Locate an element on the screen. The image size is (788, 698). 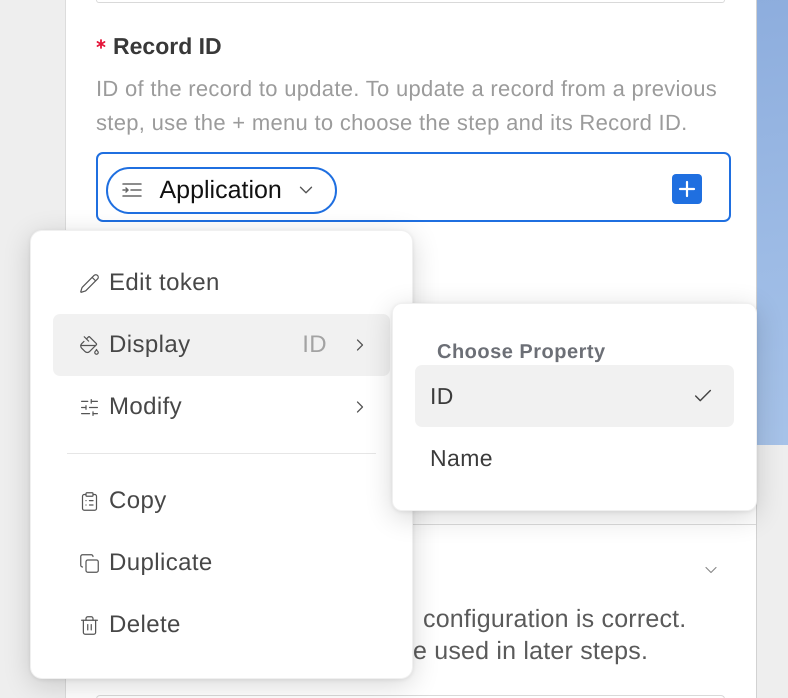
description-text: e used in later steps. is located at coordinates (531, 651).